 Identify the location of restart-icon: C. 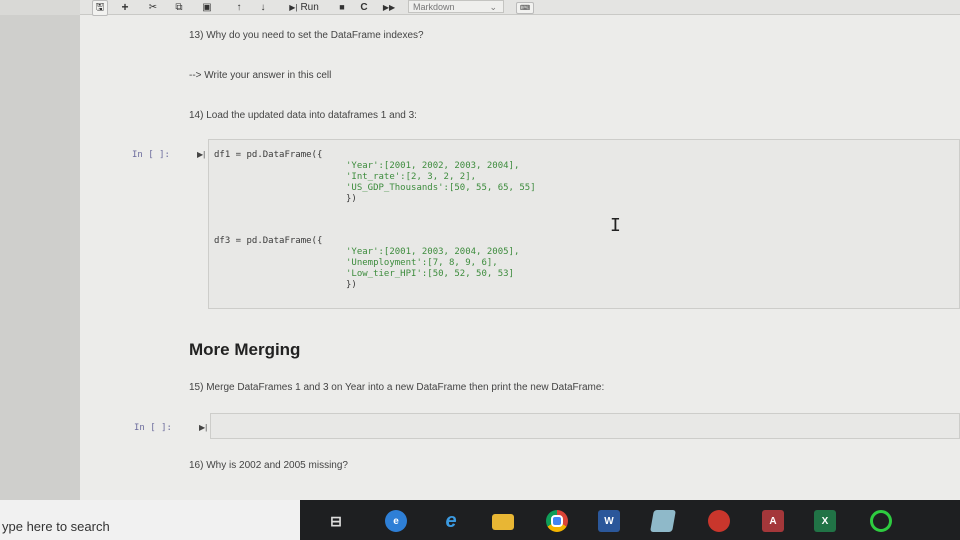
(364, 7).